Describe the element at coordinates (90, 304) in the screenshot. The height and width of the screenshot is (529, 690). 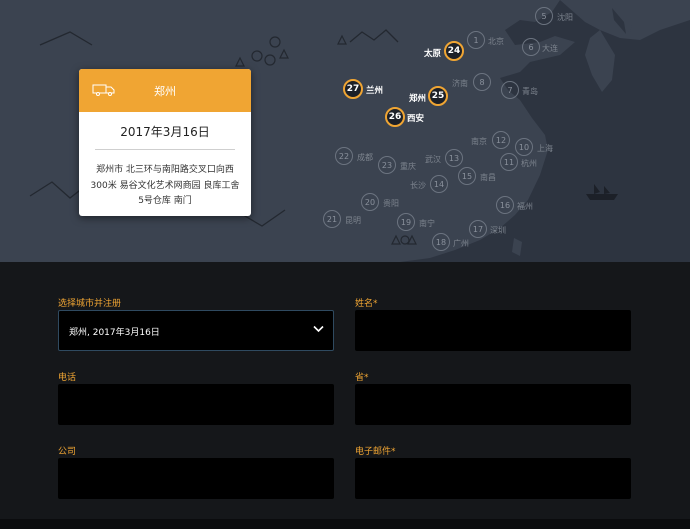
I see `city-select-label: 选择城市并注册` at that location.